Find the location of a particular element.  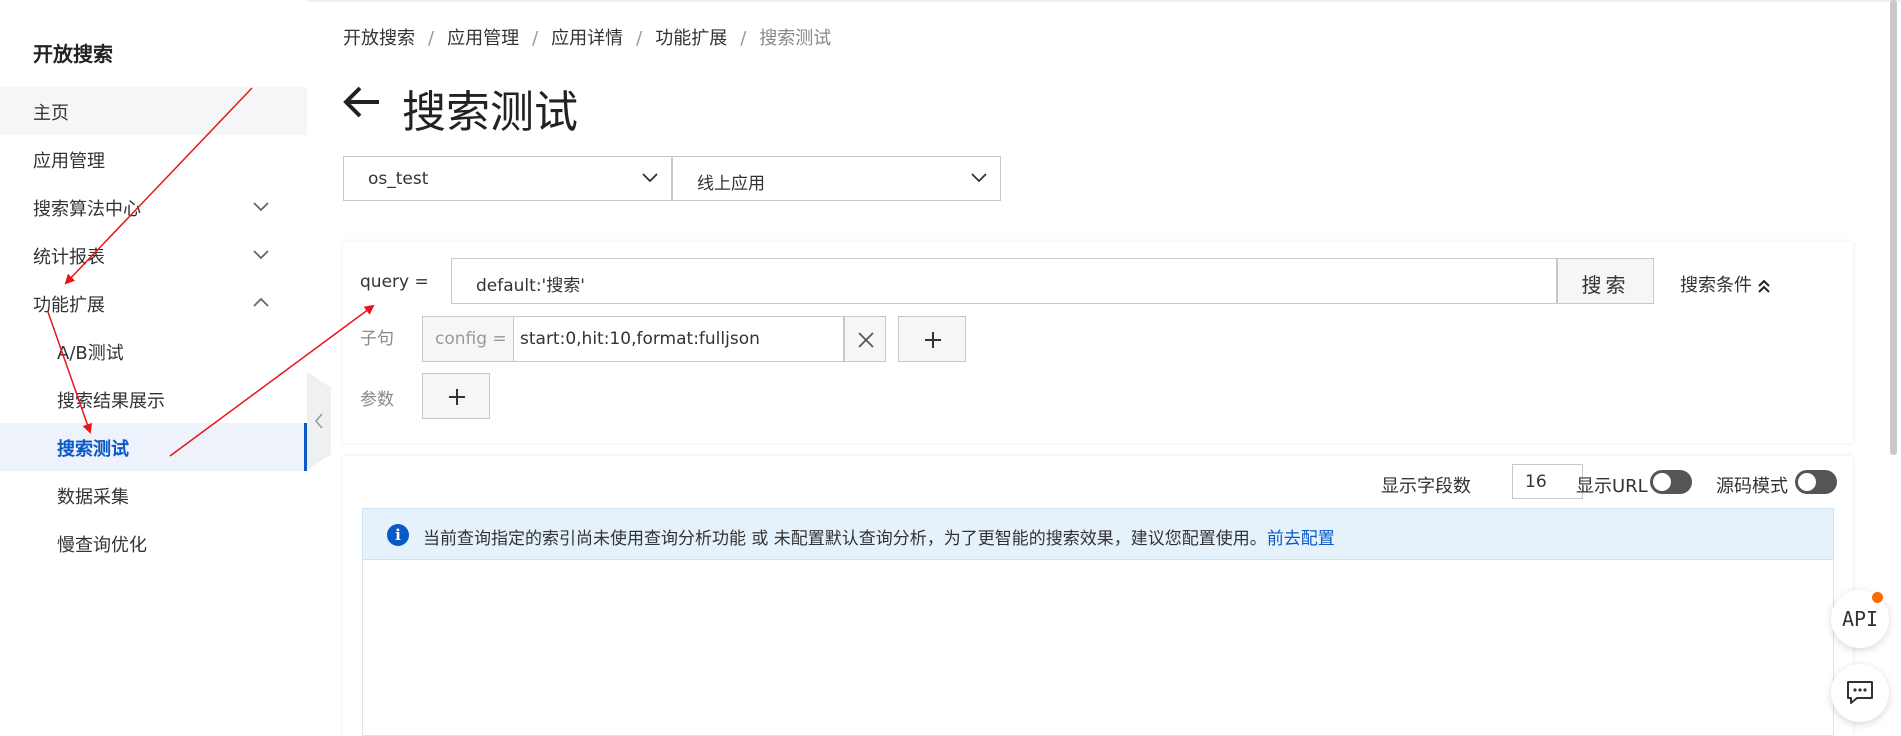

sidebar-item-app-management: 应用管理 is located at coordinates (153, 159).